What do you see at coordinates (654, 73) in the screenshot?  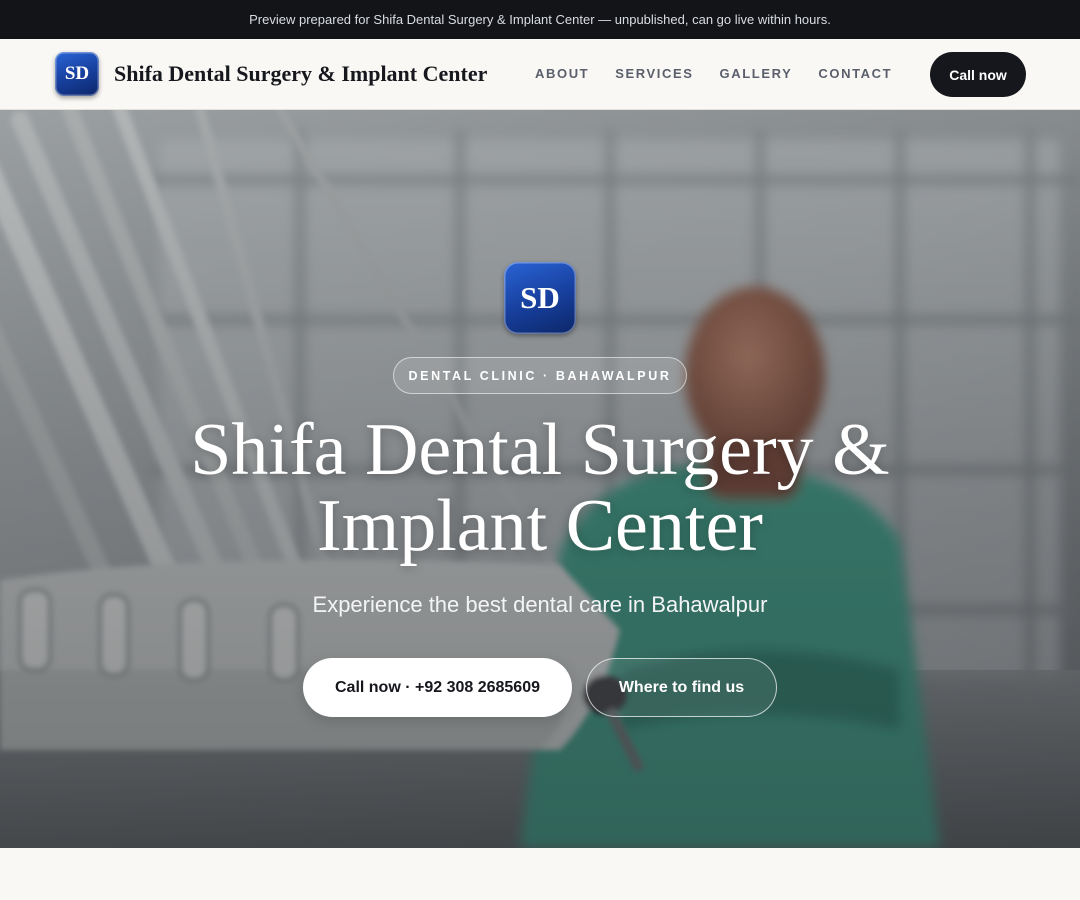 I see `nav-item-services: SERVICES` at bounding box center [654, 73].